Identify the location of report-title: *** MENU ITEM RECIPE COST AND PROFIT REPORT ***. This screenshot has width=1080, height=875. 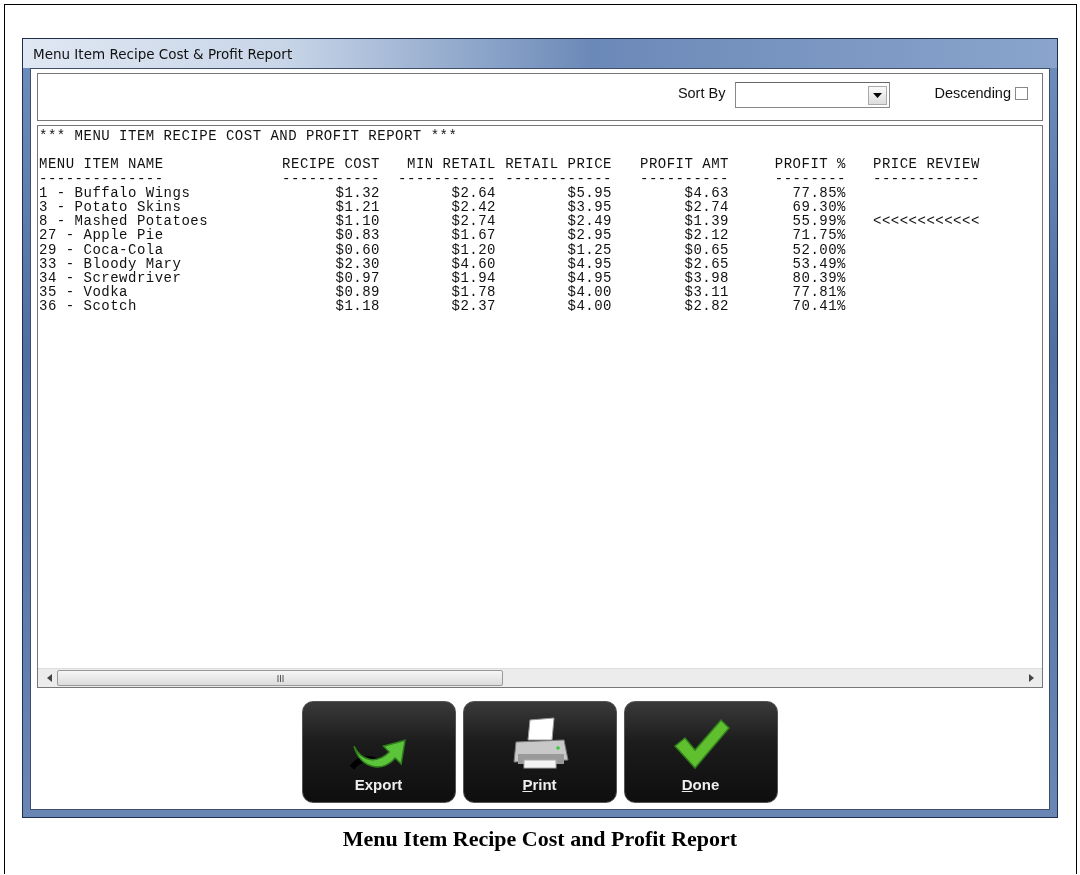
(248, 136).